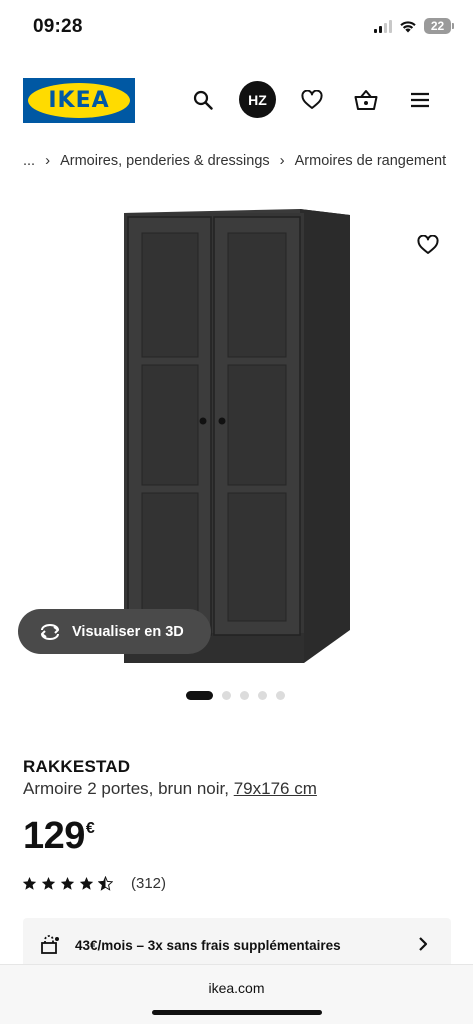 The width and height of the screenshot is (473, 1024). I want to click on product-wishlist-button, so click(428, 247).